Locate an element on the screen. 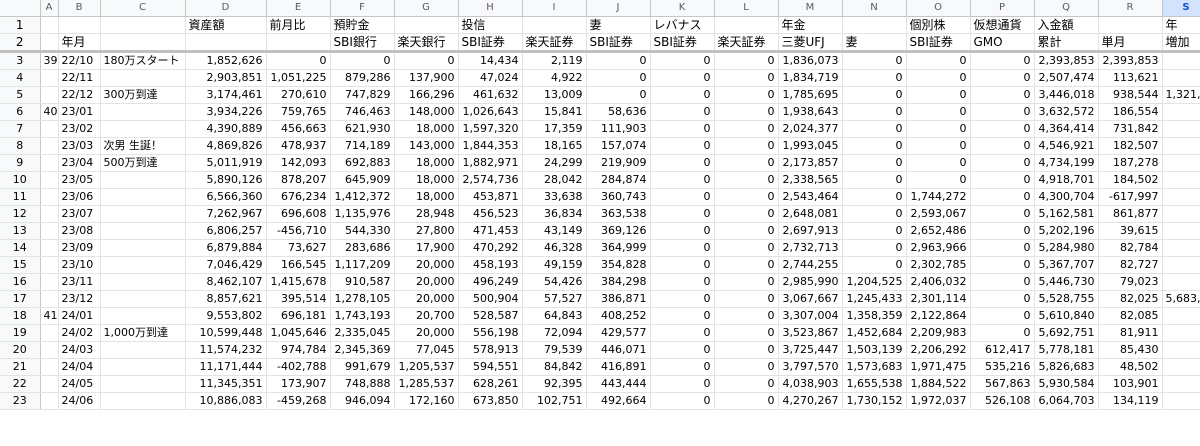 This screenshot has height=446, width=1200. cell: 5,890,126 is located at coordinates (226, 180).